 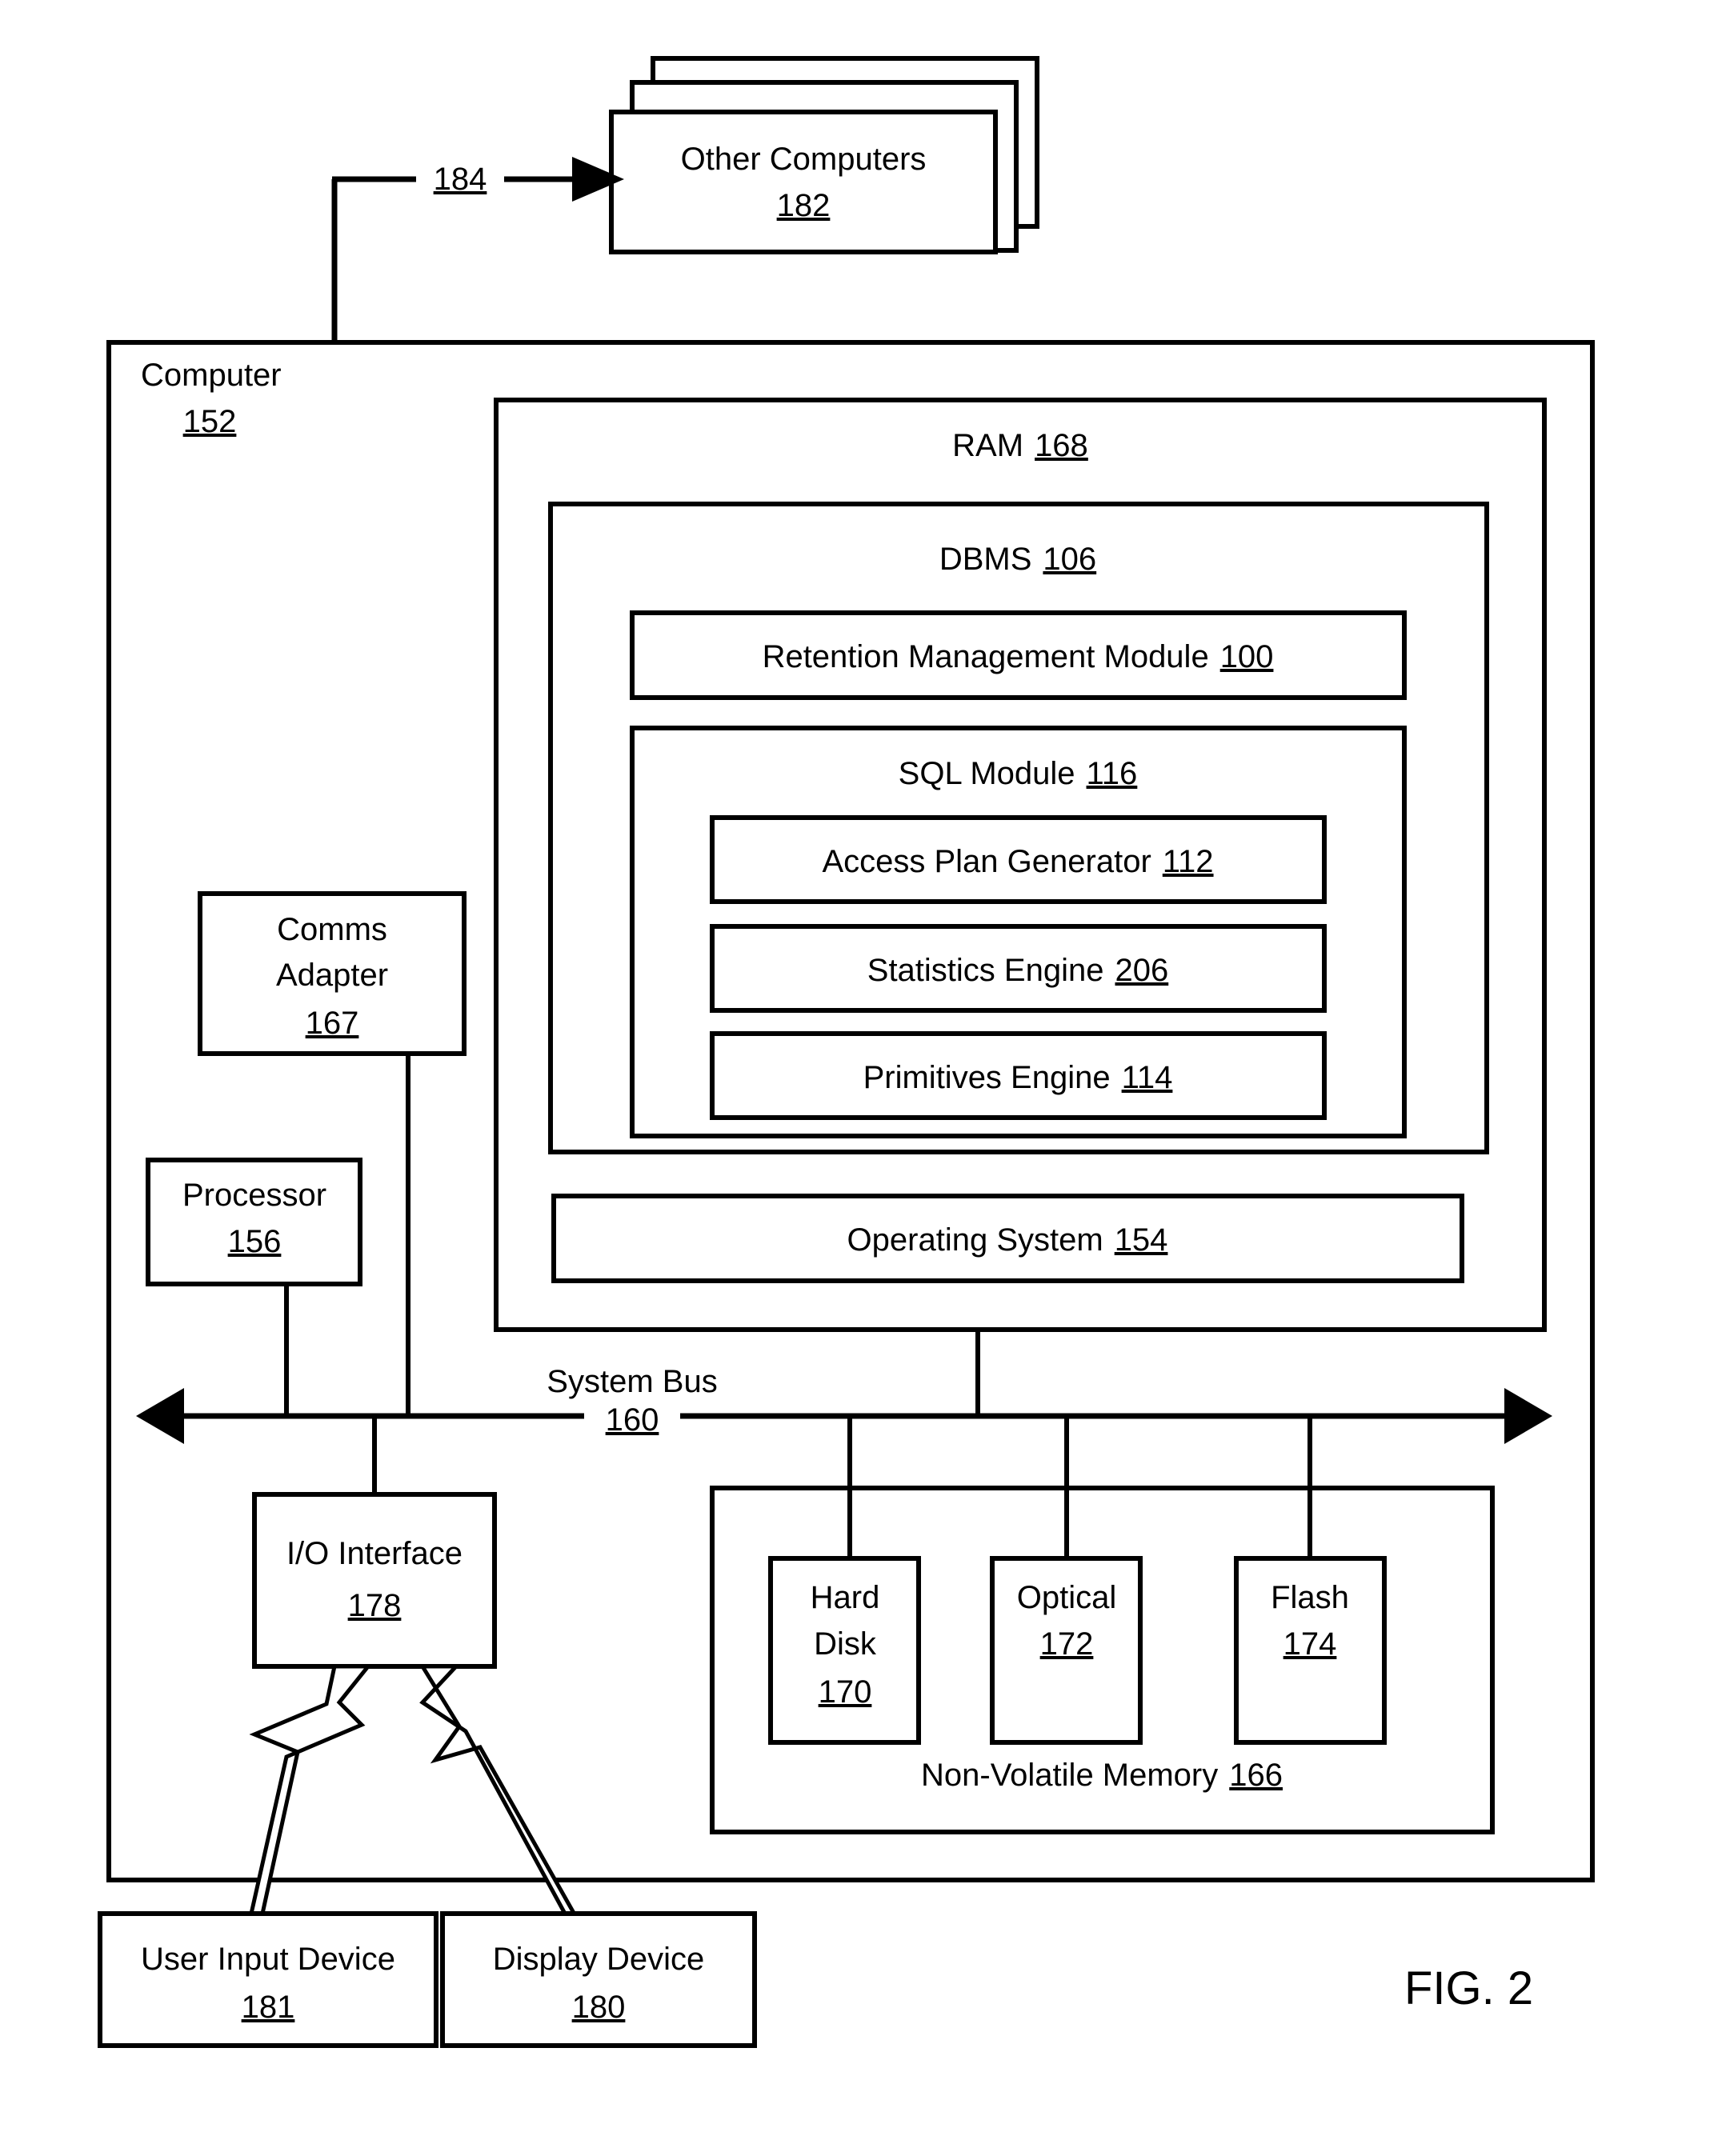 I want to click on computer-ref: 152, so click(x=210, y=421).